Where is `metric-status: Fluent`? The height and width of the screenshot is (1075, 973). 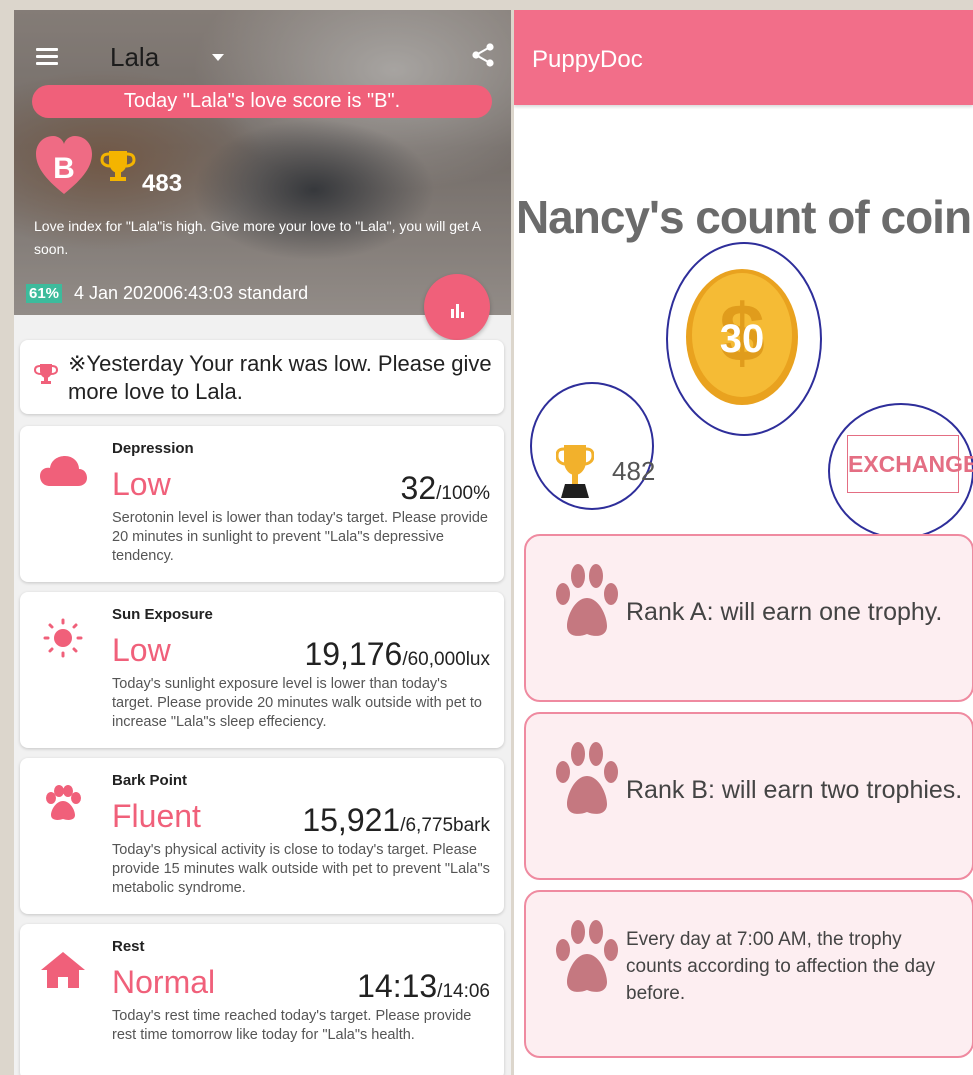 metric-status: Fluent is located at coordinates (156, 816).